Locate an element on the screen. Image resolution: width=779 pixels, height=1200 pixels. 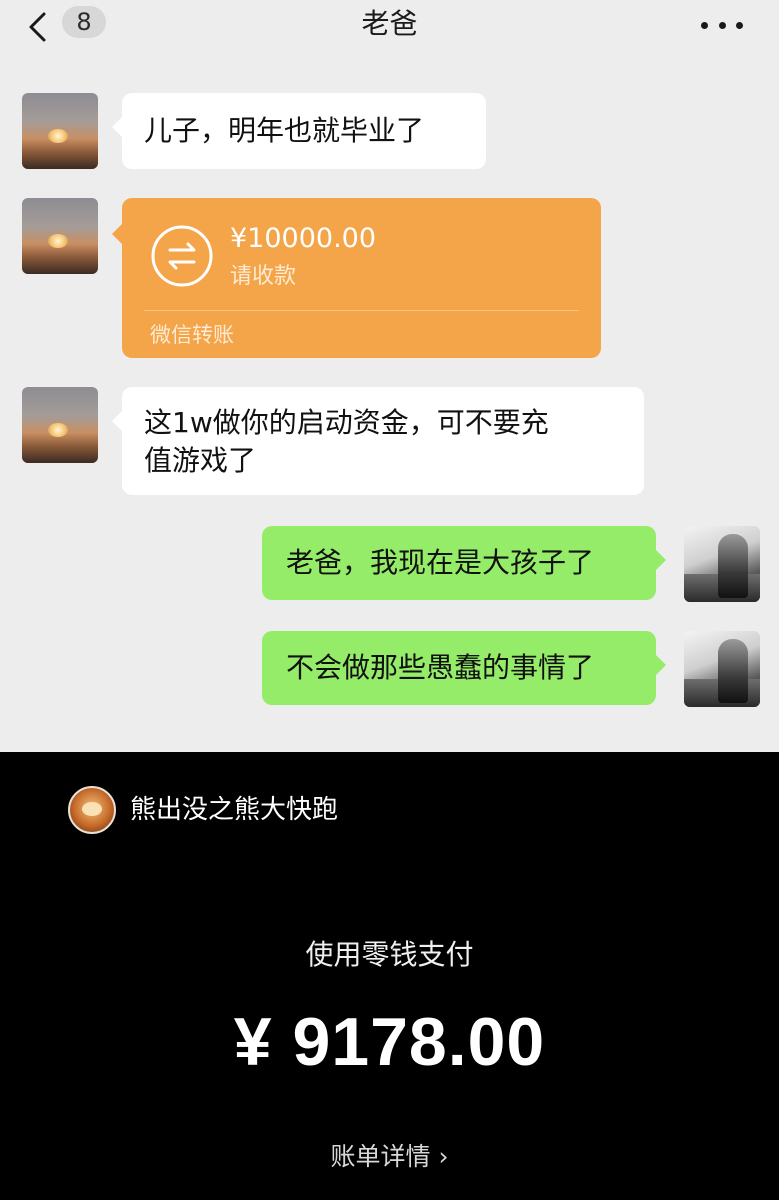
payment-amount: ¥ 9178.00 is located at coordinates (389, 1042).